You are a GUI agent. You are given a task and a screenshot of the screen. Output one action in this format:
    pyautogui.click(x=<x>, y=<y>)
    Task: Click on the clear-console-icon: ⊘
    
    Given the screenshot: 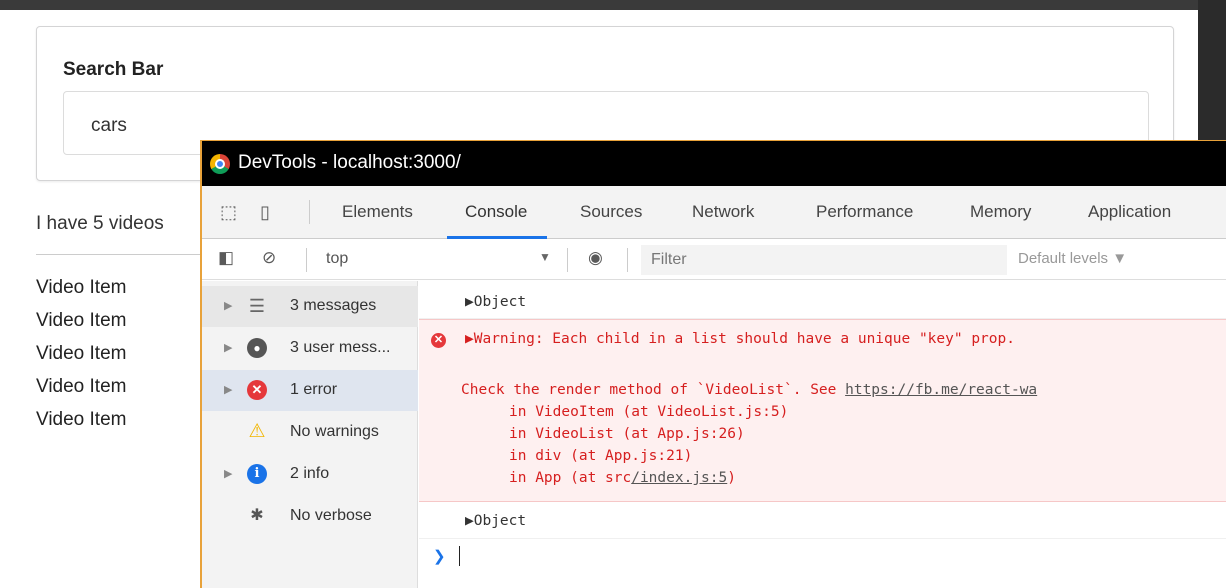 What is the action you would take?
    pyautogui.click(x=269, y=258)
    